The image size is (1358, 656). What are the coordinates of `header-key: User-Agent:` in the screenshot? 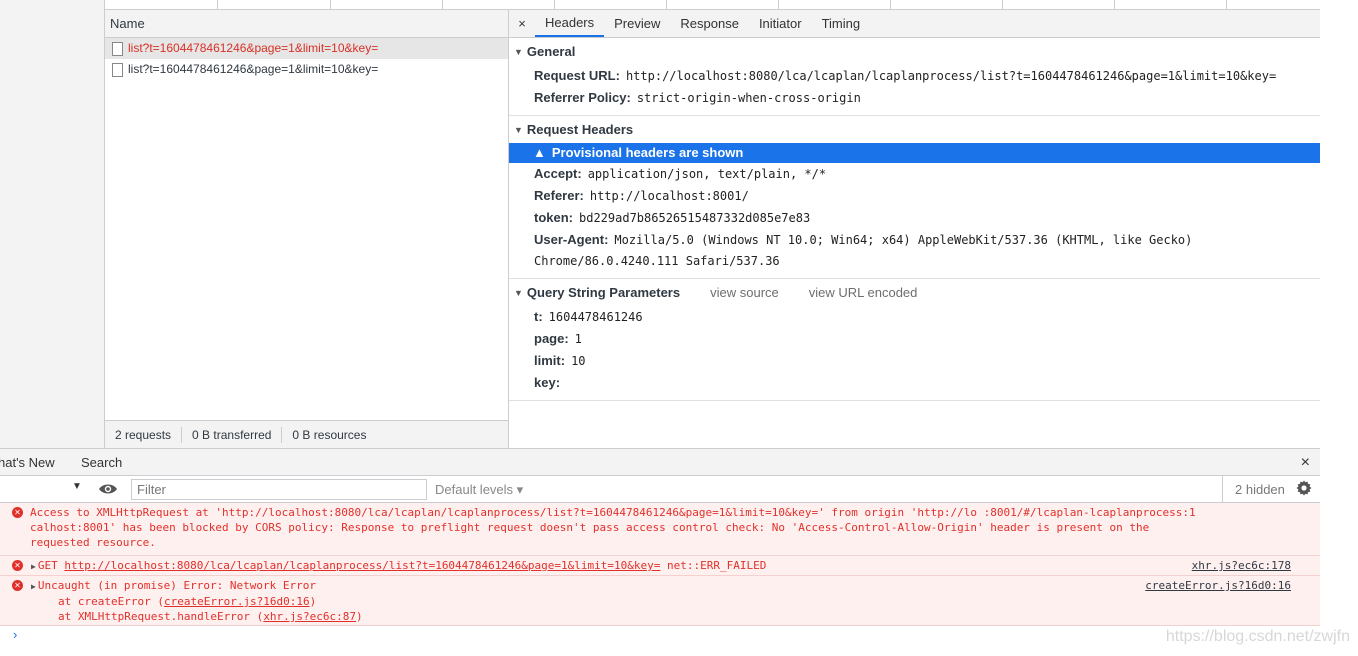 It's located at (571, 239).